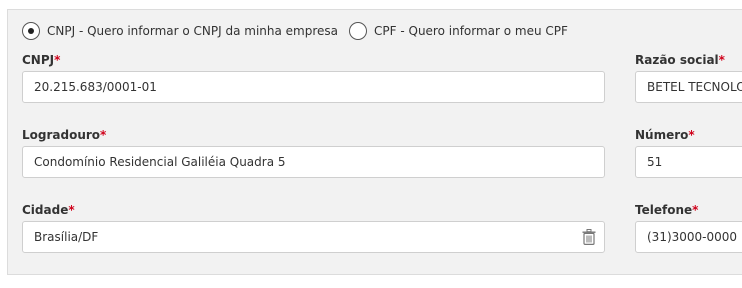 This screenshot has height=288, width=742. Describe the element at coordinates (695, 210) in the screenshot. I see `telefone-required-mark: *` at that location.